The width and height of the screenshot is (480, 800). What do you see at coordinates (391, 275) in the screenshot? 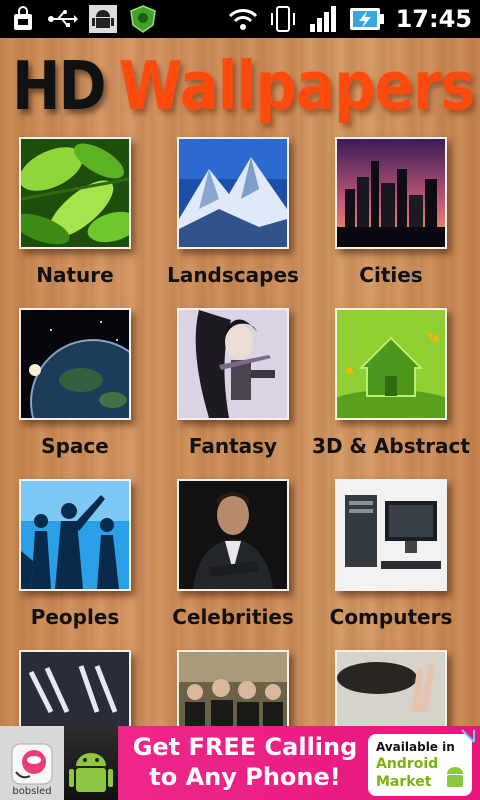
I see `category-label: Cities` at bounding box center [391, 275].